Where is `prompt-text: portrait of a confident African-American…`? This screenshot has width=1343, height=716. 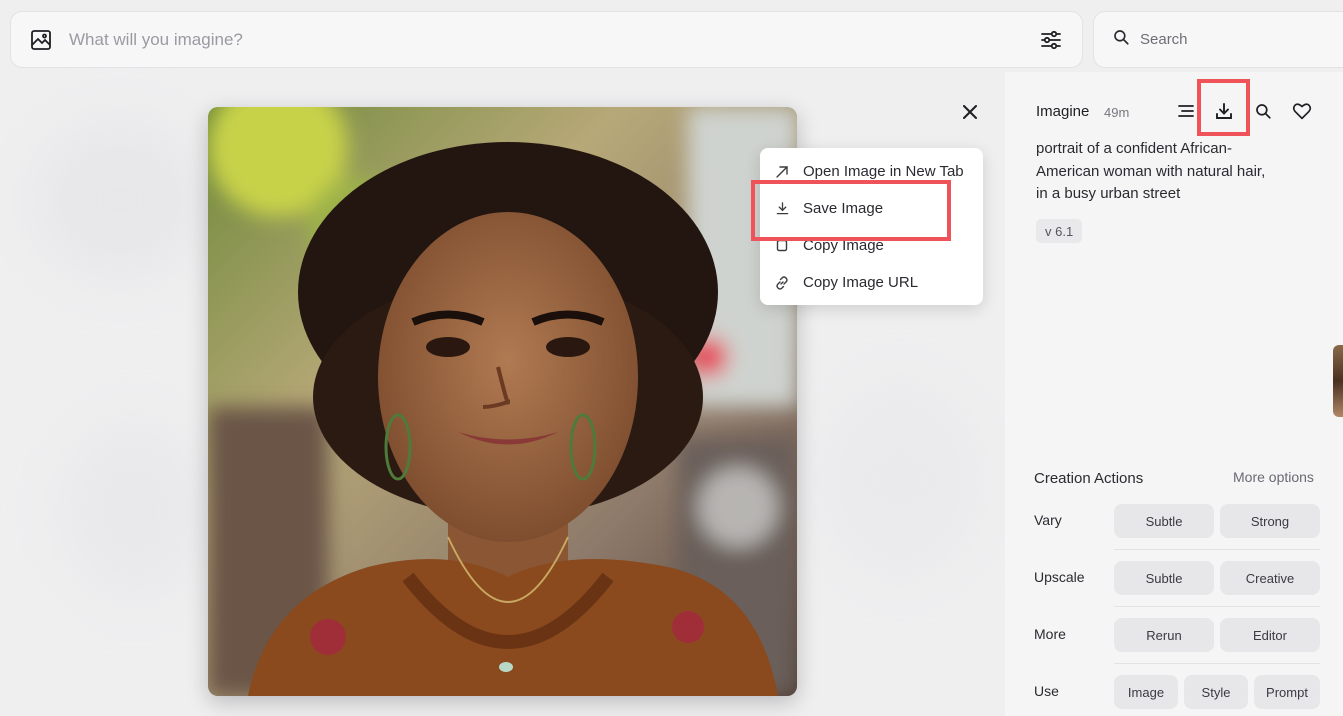 prompt-text: portrait of a confident African-American… is located at coordinates (1152, 172).